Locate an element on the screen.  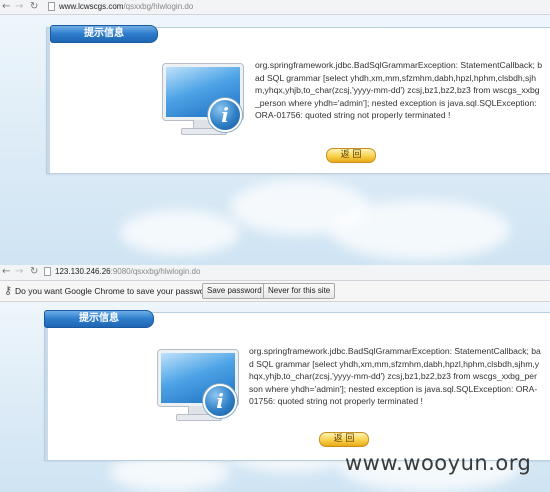
url-path: /qsxxbg/hlwlogin.do is located at coordinates (158, 6).